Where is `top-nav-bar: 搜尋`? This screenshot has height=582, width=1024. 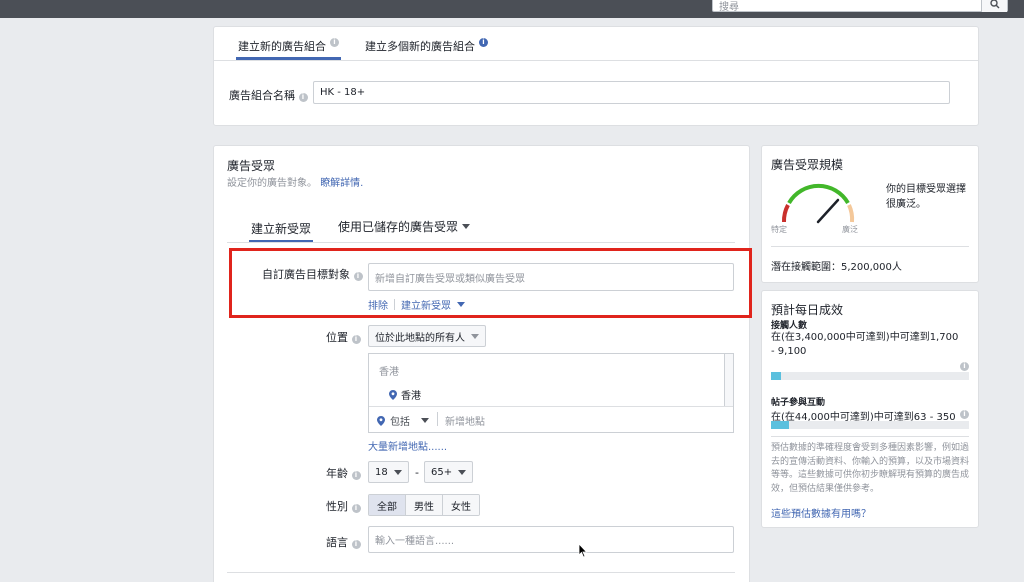
top-nav-bar: 搜尋 is located at coordinates (512, 9).